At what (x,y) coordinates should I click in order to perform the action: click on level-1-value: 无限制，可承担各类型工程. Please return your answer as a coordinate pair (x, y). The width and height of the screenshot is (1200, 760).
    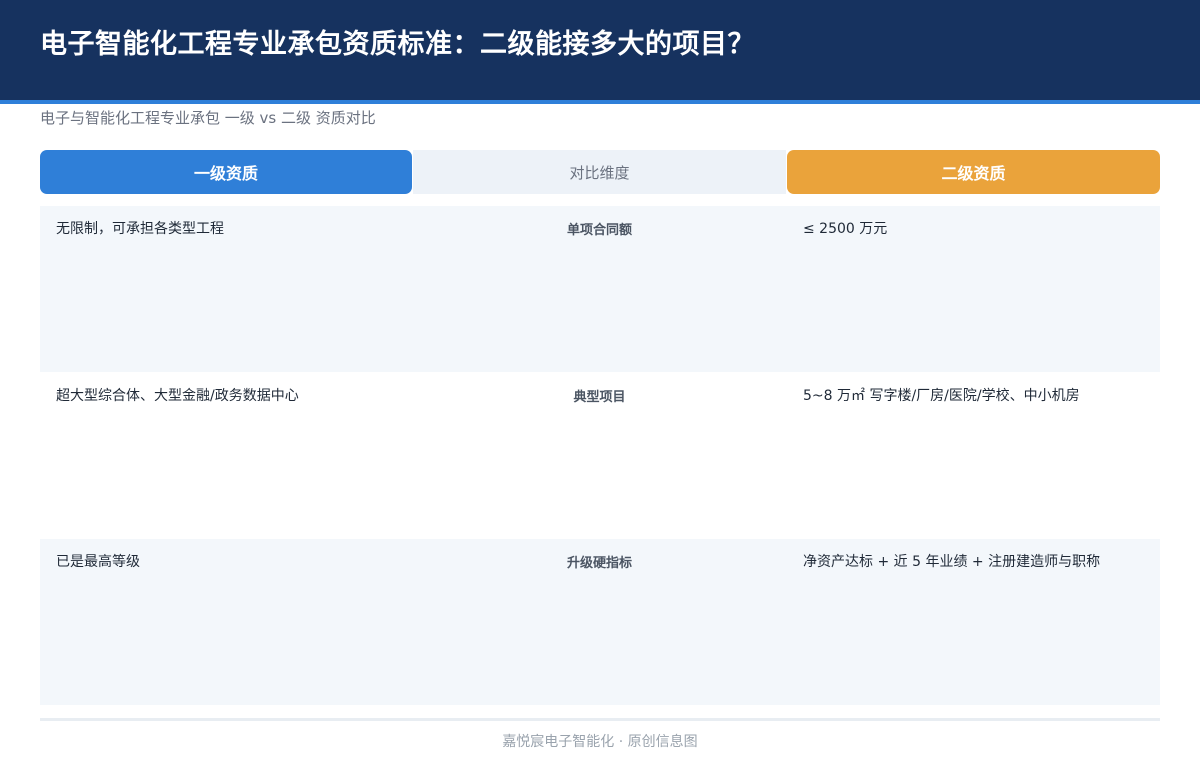
    Looking at the image, I should click on (140, 229).